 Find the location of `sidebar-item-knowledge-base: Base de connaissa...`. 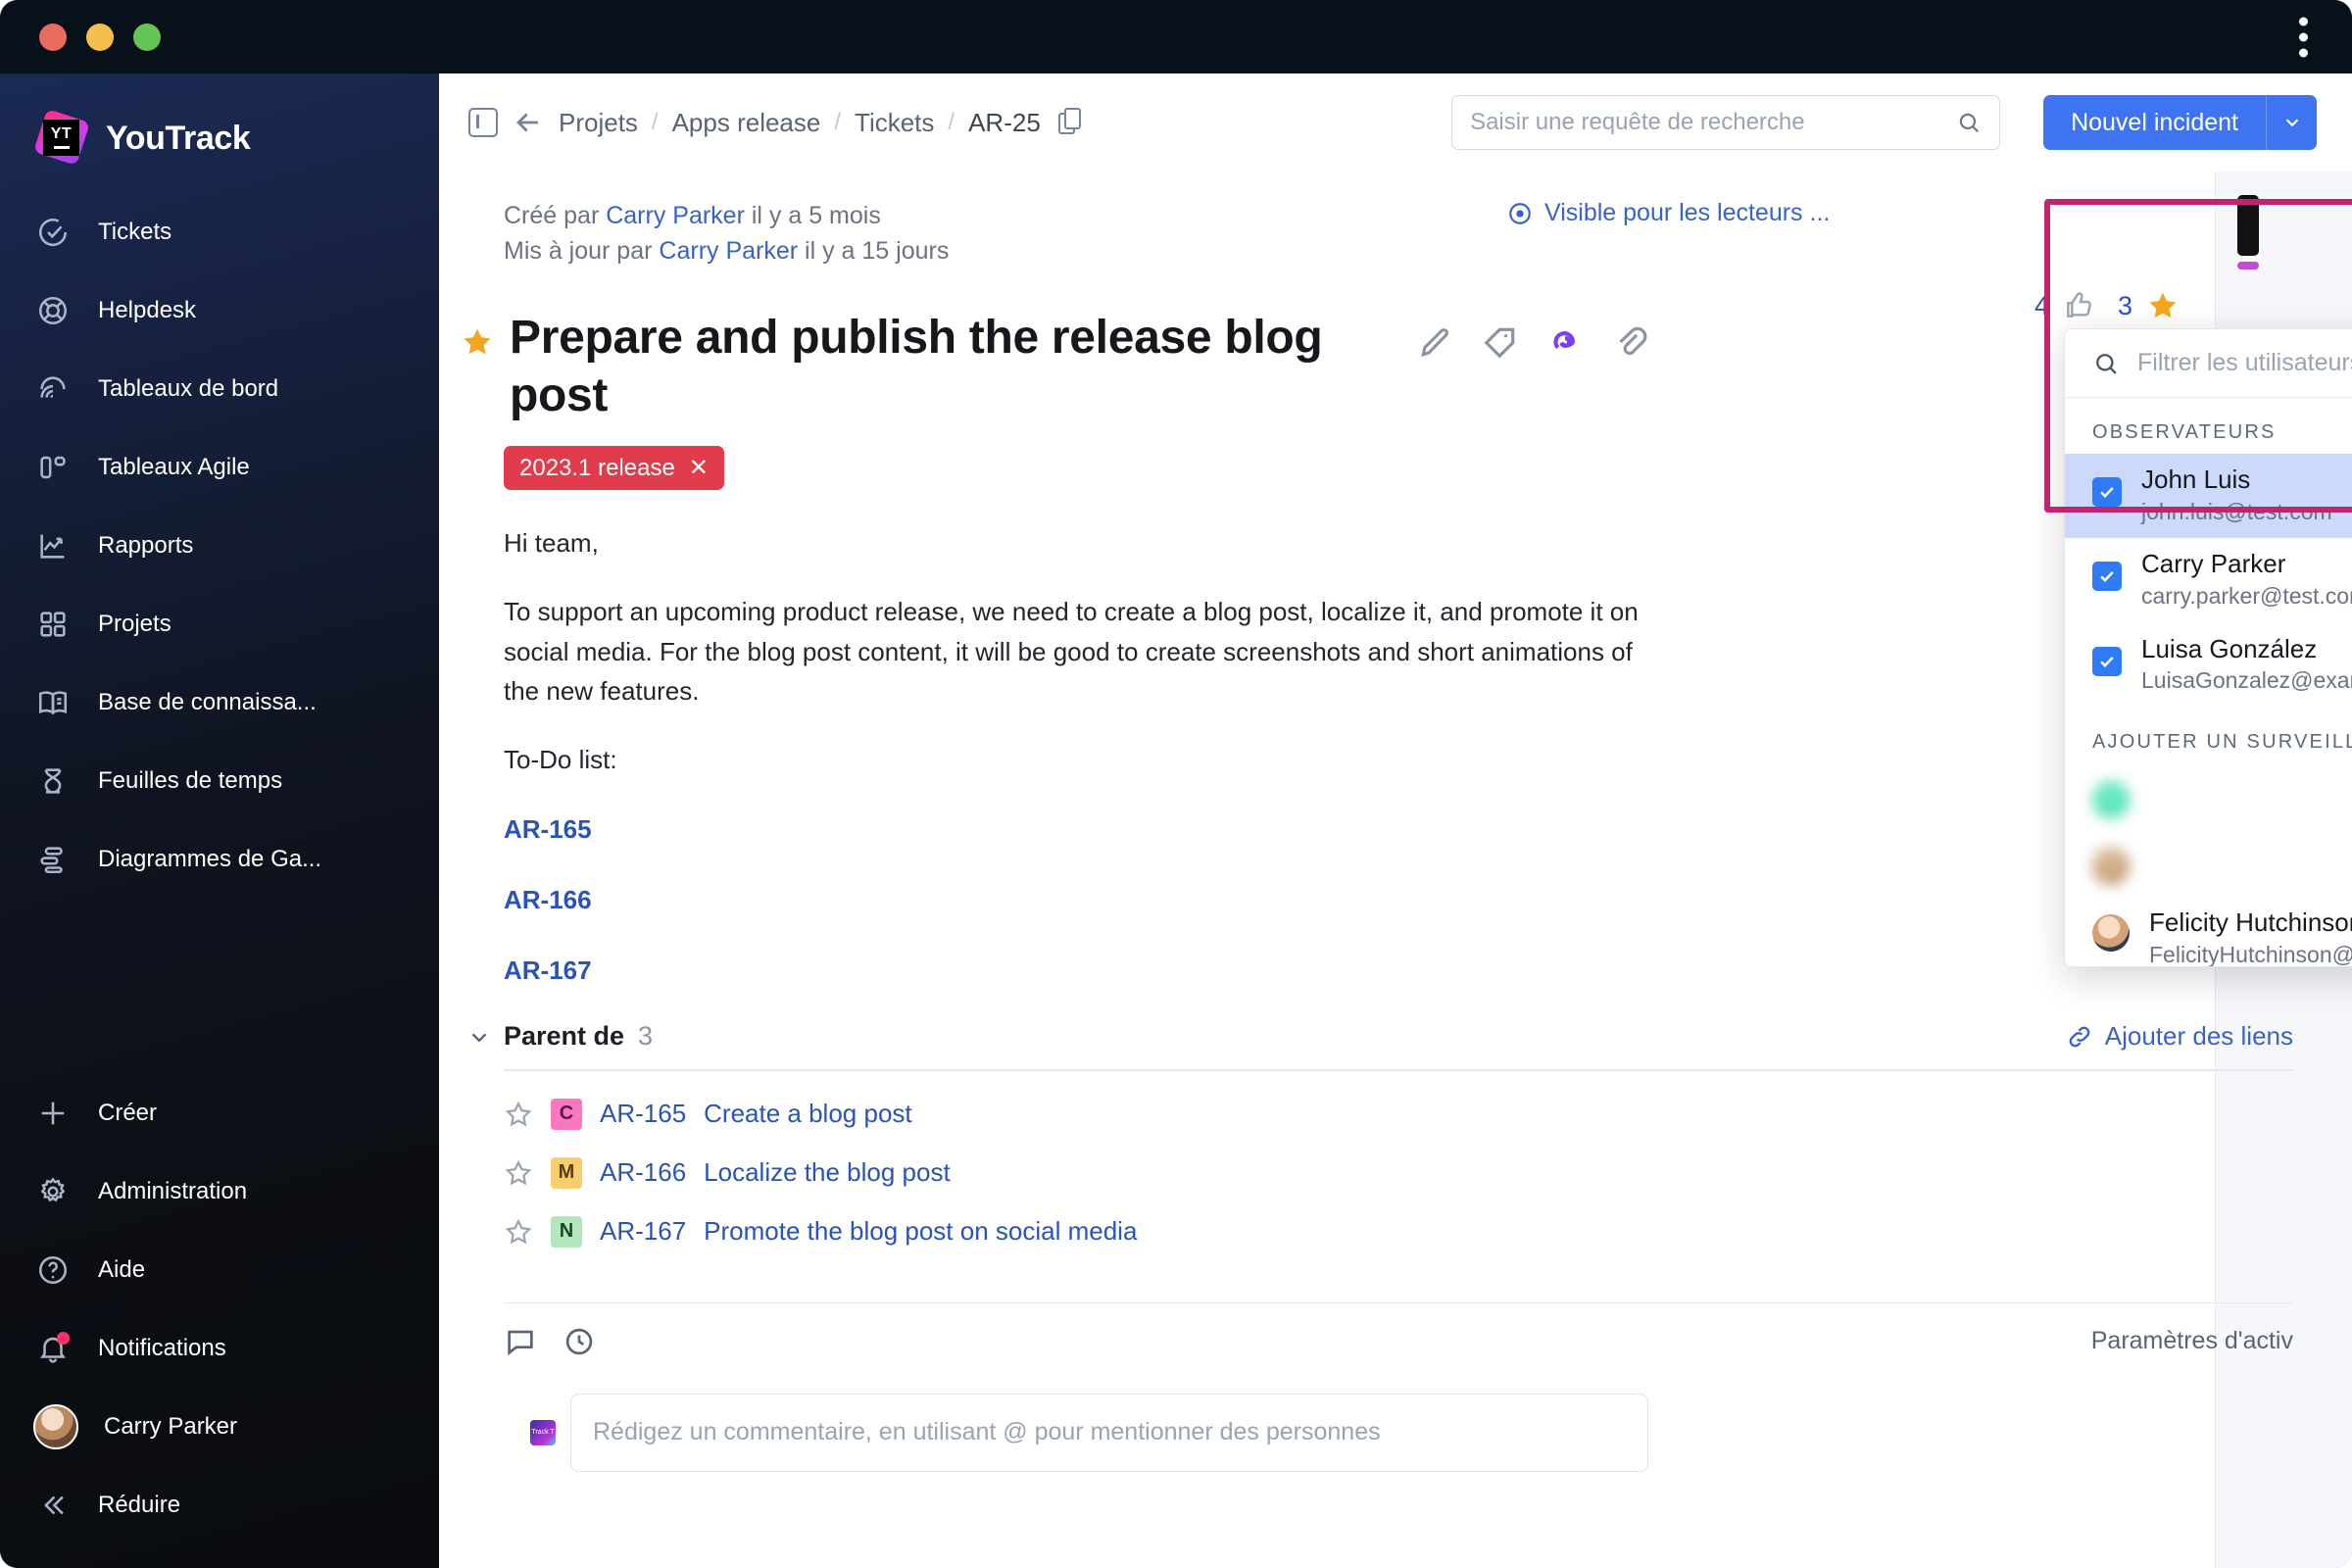

sidebar-item-knowledge-base: Base de connaissa... is located at coordinates (219, 702).